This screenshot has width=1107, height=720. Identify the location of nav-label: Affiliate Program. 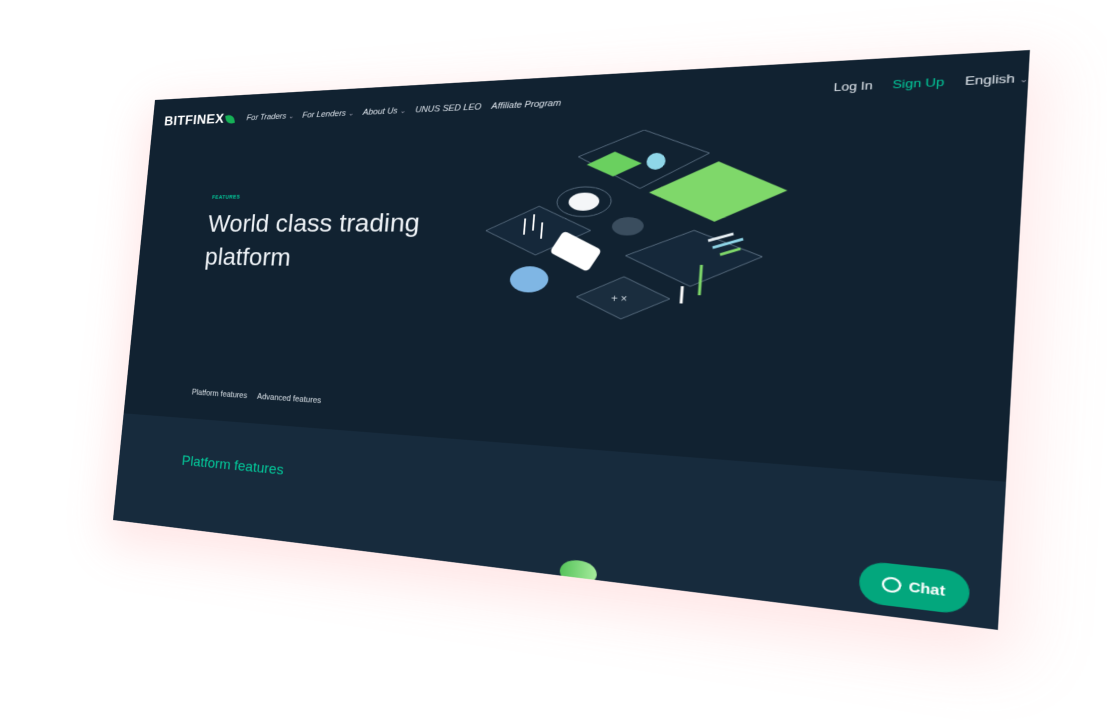
(526, 105).